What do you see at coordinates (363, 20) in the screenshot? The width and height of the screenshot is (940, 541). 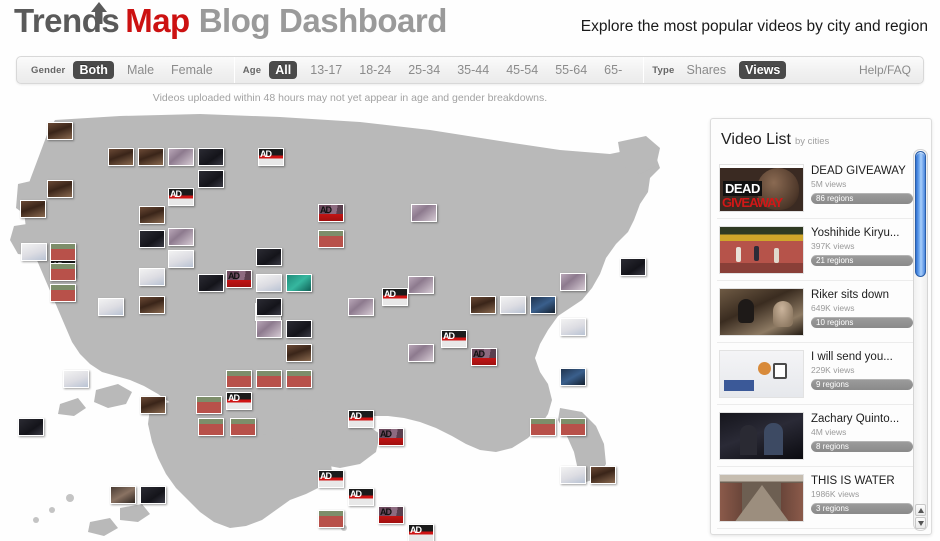 I see `logo-dashboard-word: Dashboard` at bounding box center [363, 20].